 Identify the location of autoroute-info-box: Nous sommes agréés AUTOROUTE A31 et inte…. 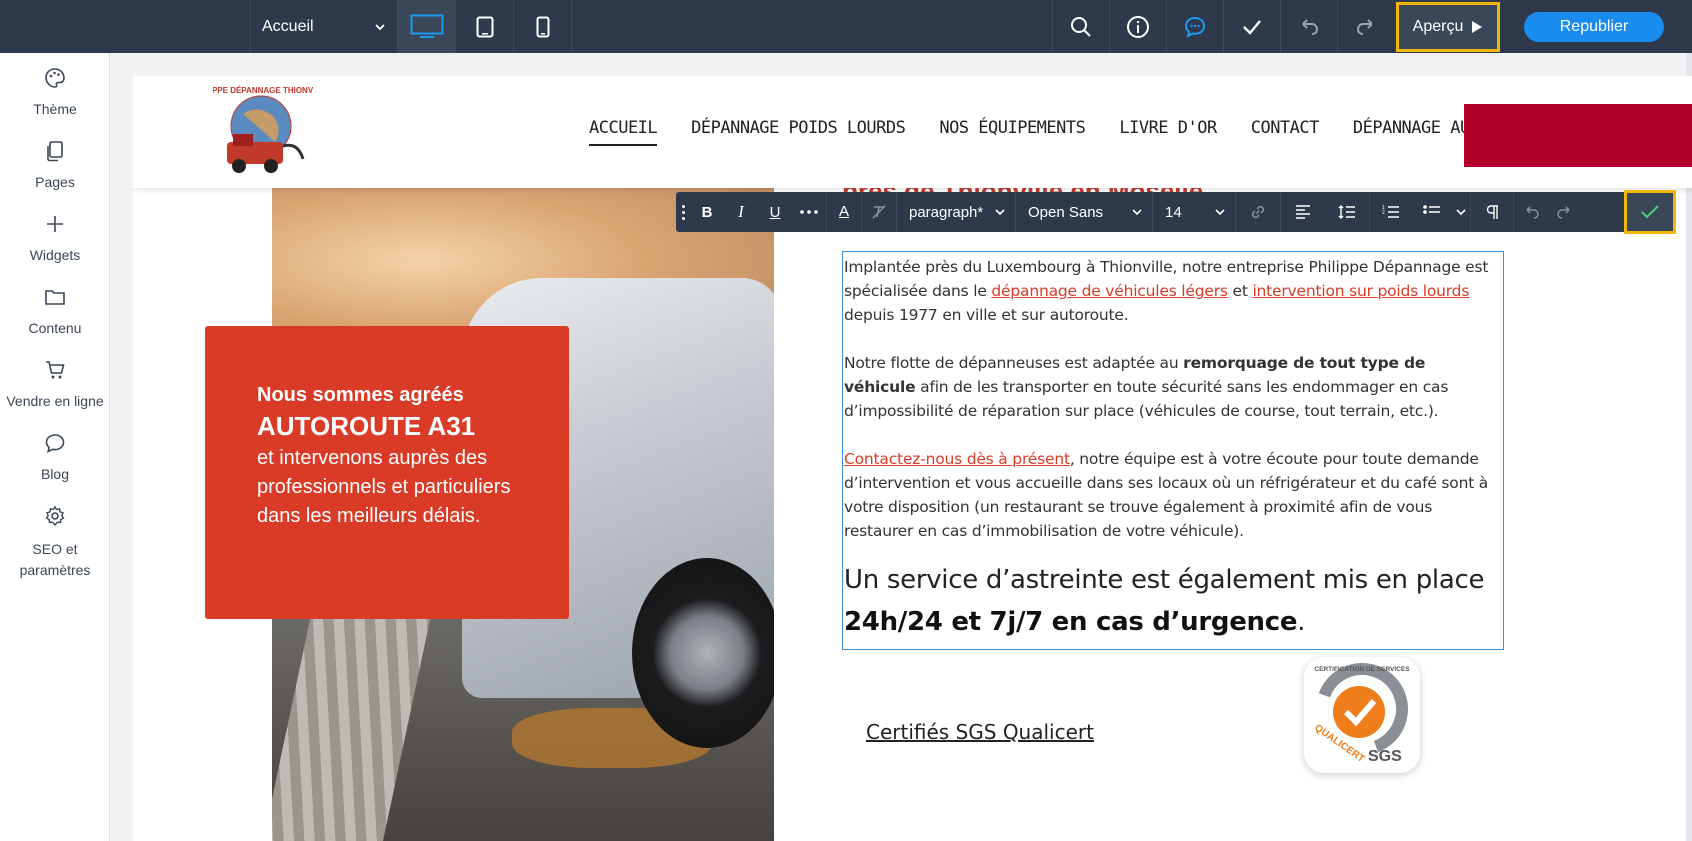
(387, 472).